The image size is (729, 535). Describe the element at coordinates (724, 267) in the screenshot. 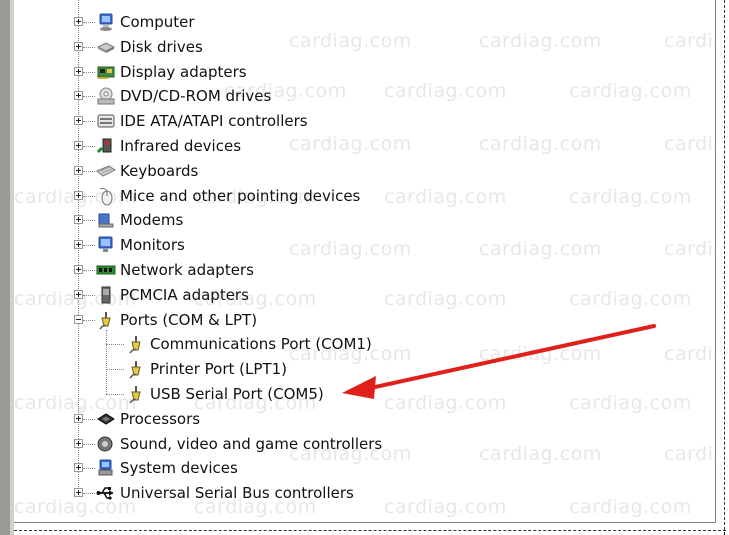

I see `screenshot-border-right` at that location.